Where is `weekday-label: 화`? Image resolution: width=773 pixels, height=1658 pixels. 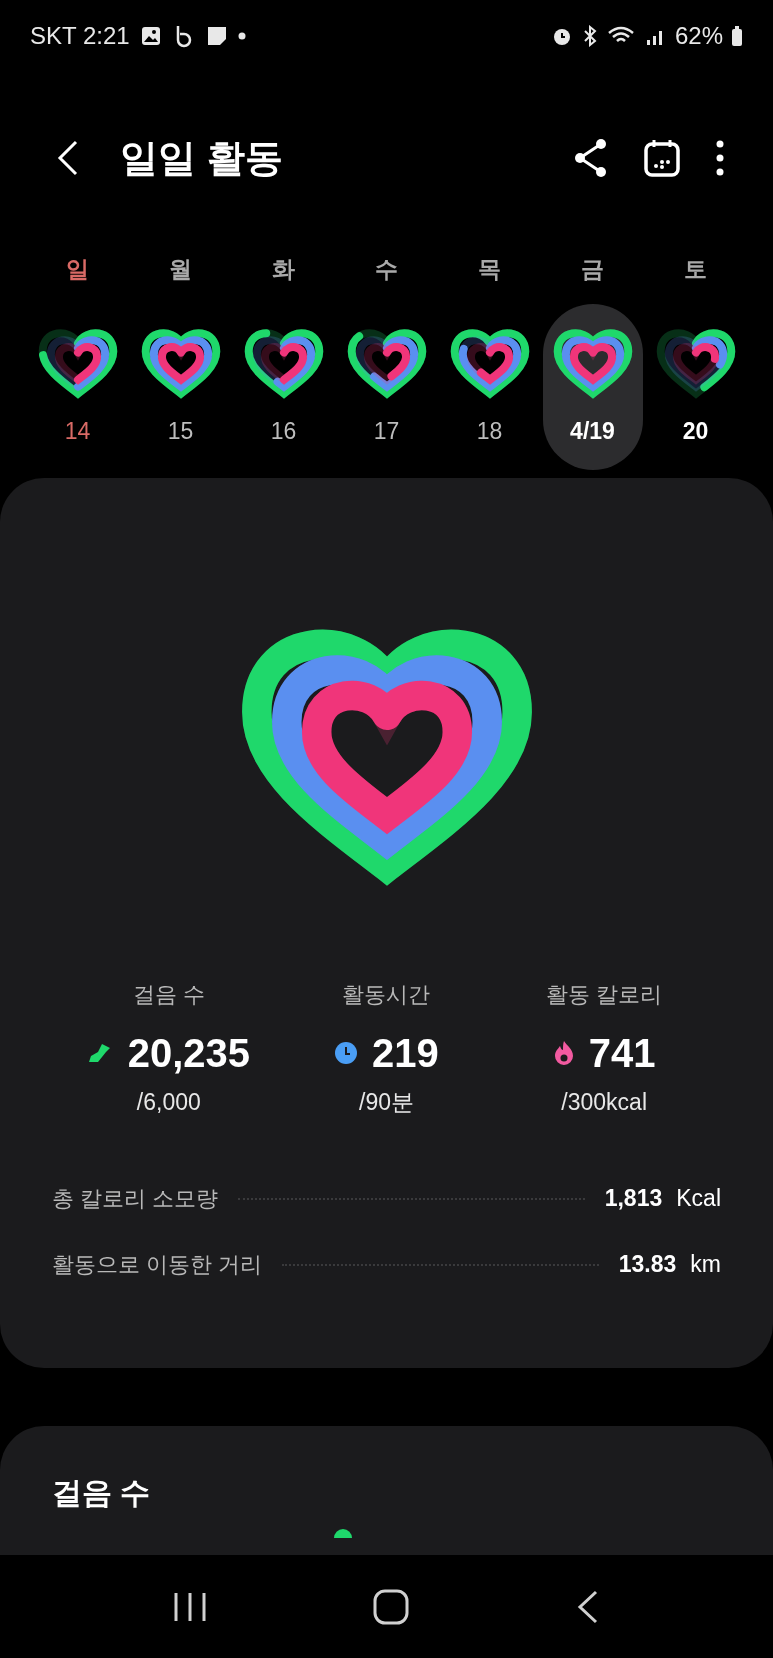
weekday-label: 화 is located at coordinates (283, 269).